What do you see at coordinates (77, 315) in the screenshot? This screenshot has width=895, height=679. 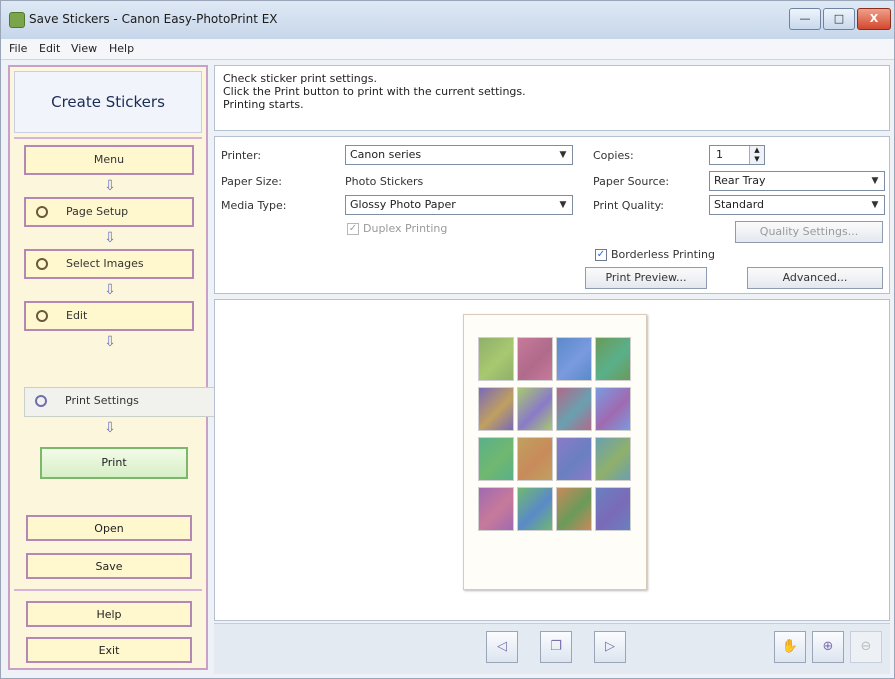 I see `step-label: Edit` at bounding box center [77, 315].